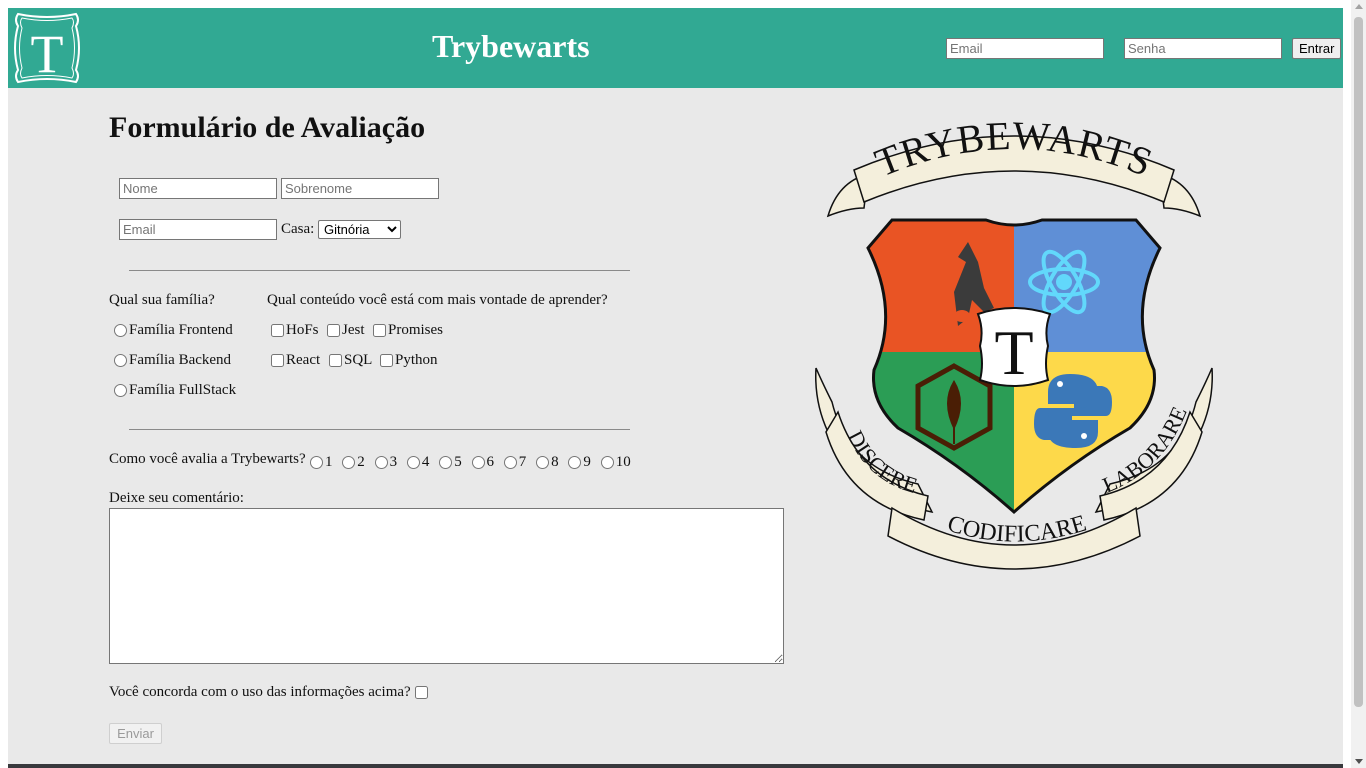  What do you see at coordinates (555, 462) in the screenshot?
I see `rating-value: 8` at bounding box center [555, 462].